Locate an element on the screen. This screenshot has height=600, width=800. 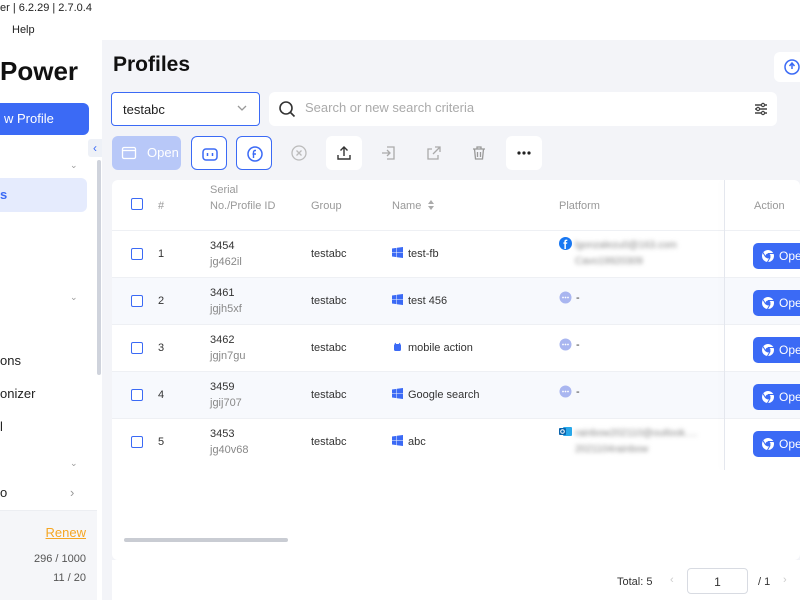
sidebar-item-more: o is located at coordinates (3, 492).